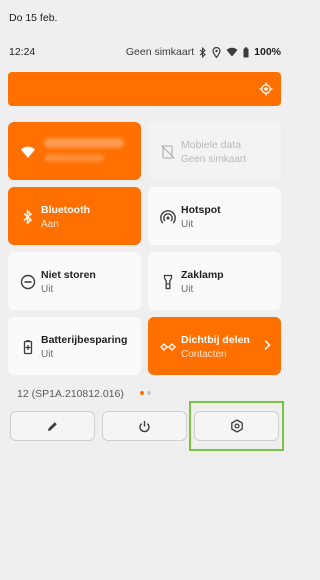  I want to click on tile-mobile-data: Mobiele data Geen simkaart, so click(214, 151).